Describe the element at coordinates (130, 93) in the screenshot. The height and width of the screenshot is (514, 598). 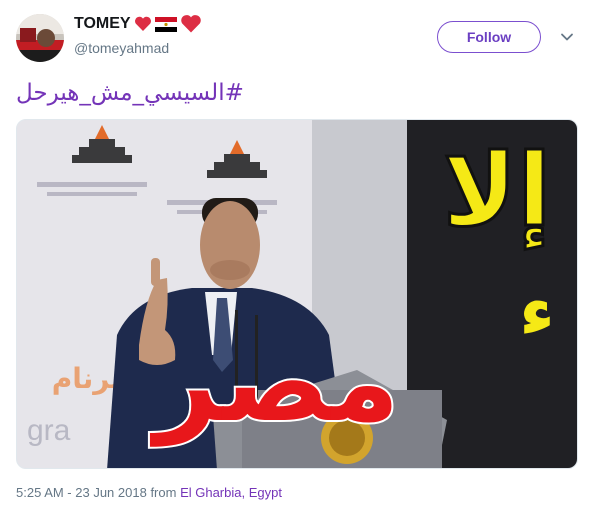
I see `tweet-hashtag: #السيسي_مش_هيرحل` at that location.